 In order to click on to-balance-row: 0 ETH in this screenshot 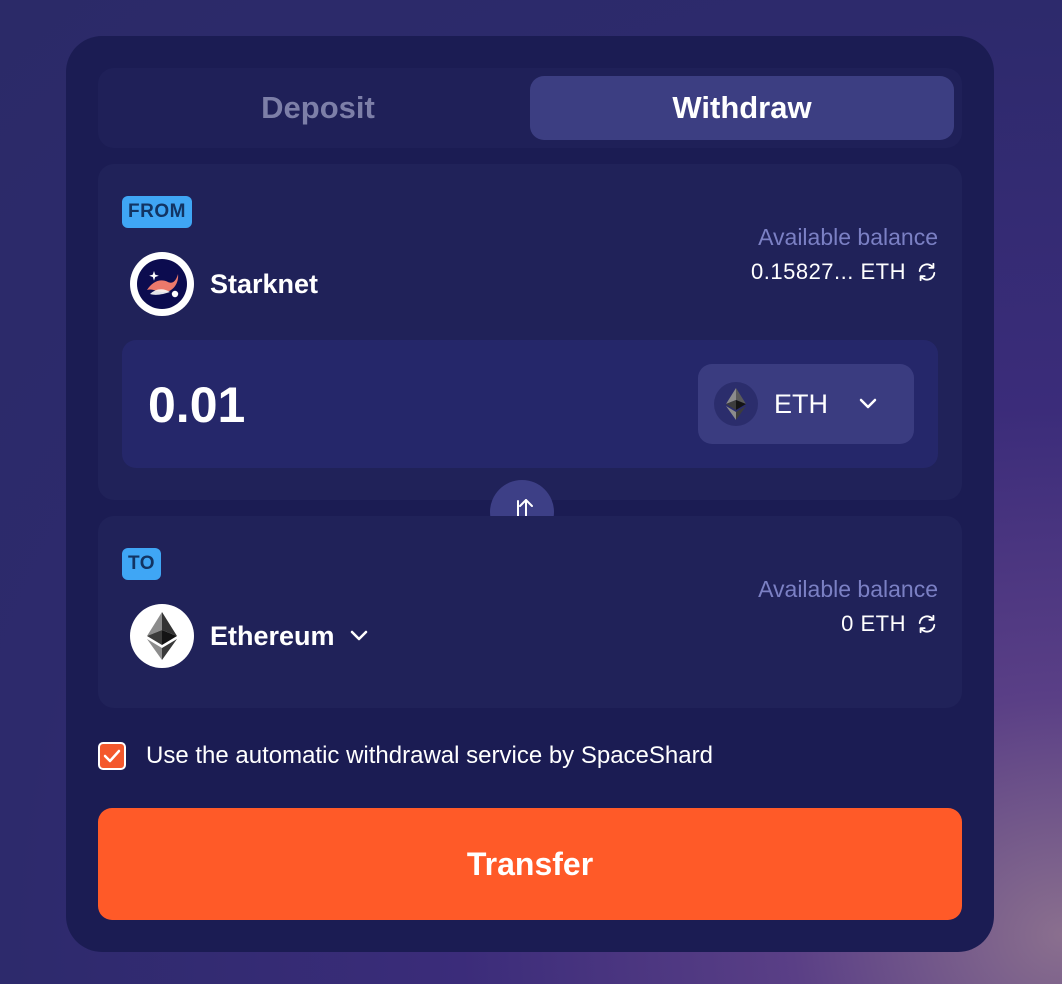, I will do `click(848, 624)`.